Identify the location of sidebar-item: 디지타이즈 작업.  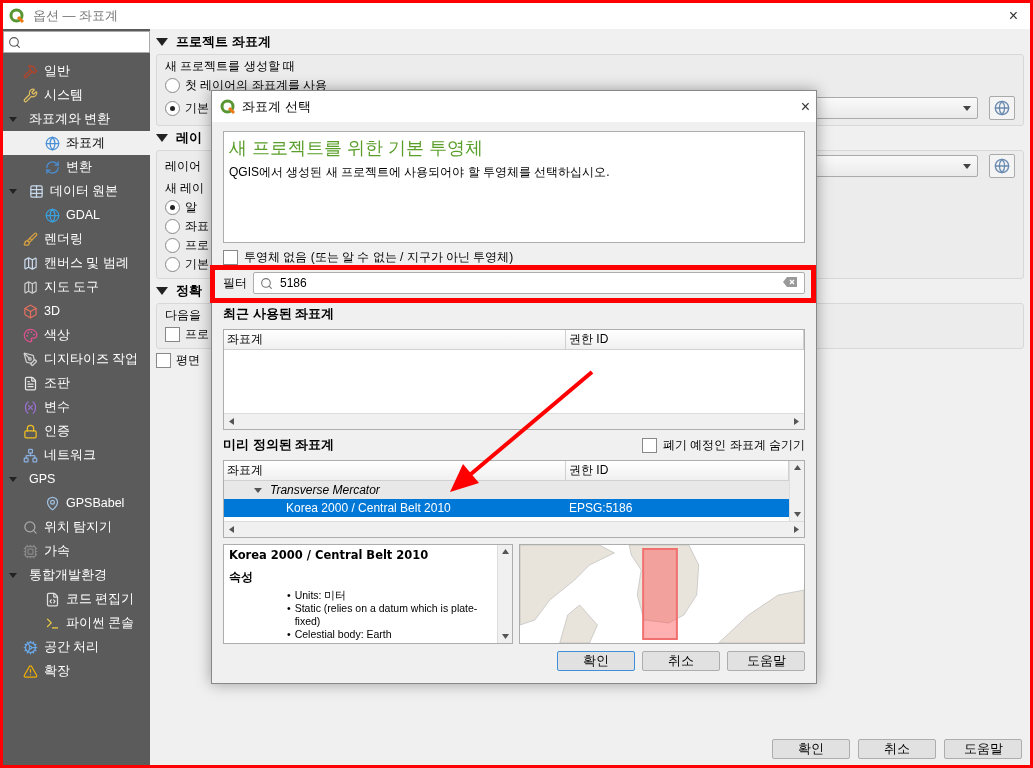
(76, 359).